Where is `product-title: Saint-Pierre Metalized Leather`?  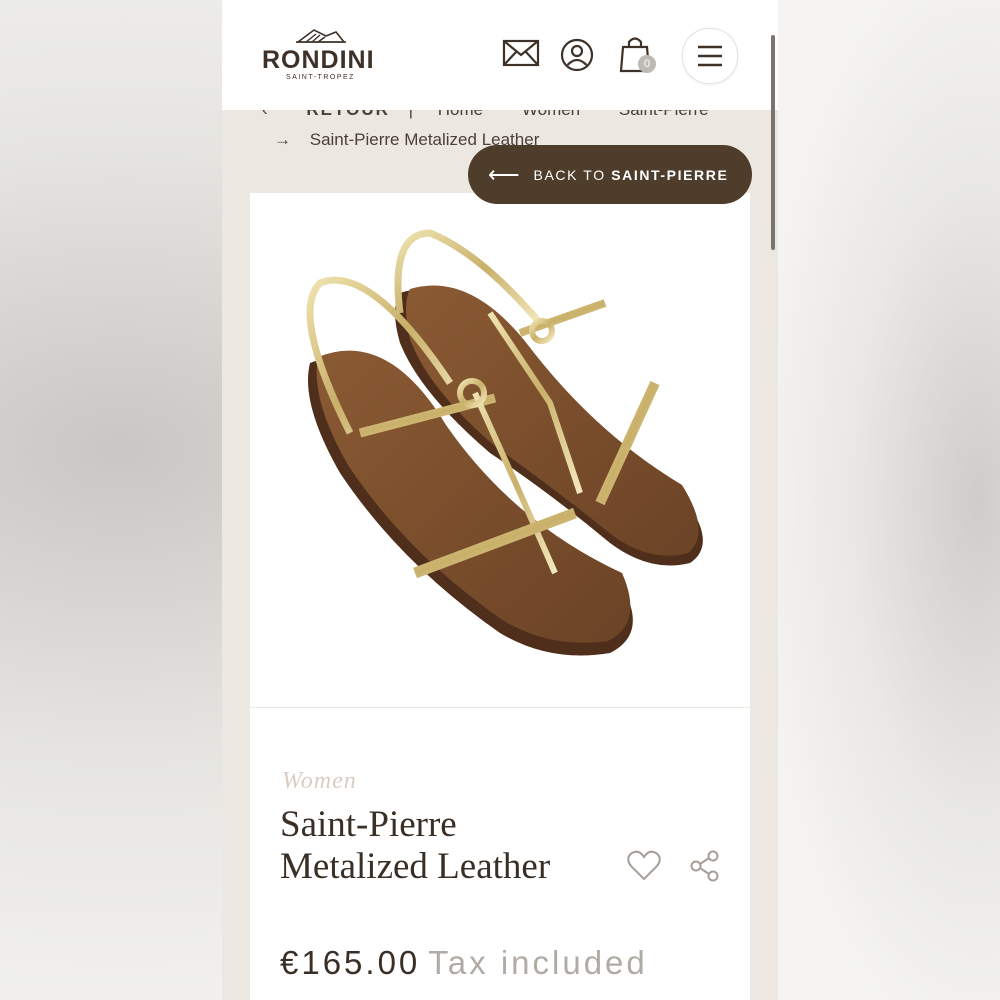
product-title: Saint-Pierre Metalized Leather is located at coordinates (415, 845).